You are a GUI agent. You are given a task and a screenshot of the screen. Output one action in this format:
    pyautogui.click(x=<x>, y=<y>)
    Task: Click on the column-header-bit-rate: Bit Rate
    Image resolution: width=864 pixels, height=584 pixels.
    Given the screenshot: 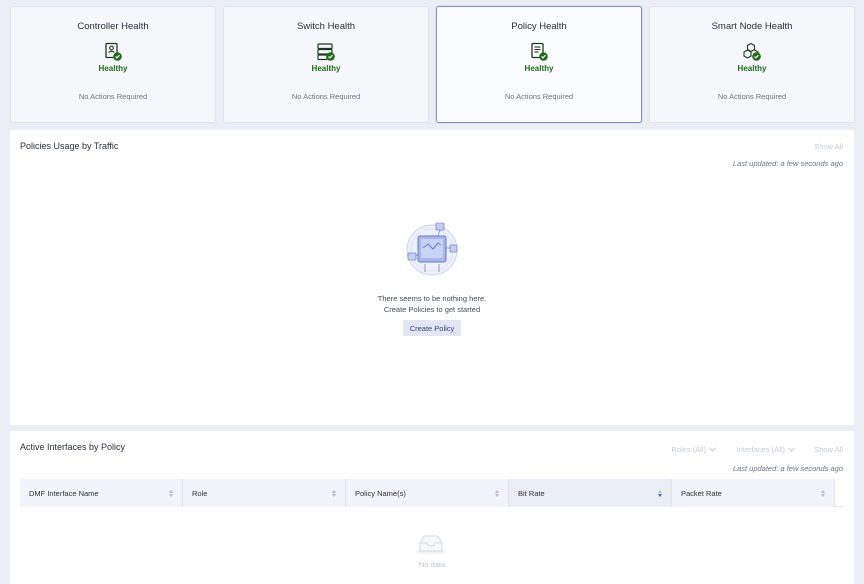 What is the action you would take?
    pyautogui.click(x=590, y=493)
    